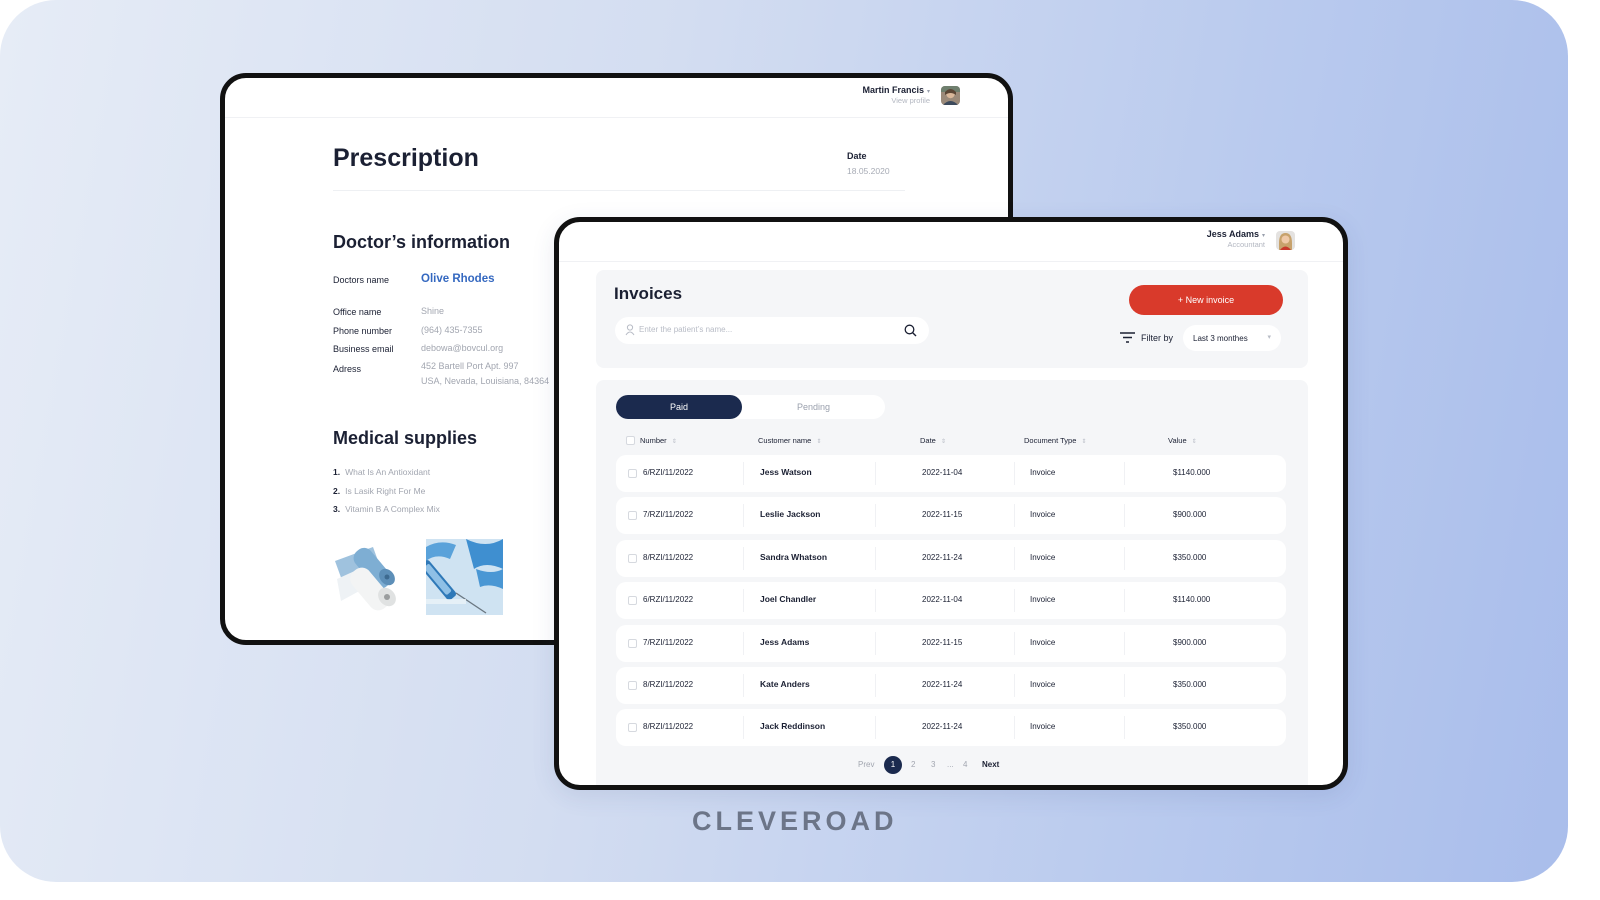 This screenshot has height=900, width=1600. Describe the element at coordinates (386, 509) in the screenshot. I see `list-item: 3. Vitamin B A Complex Mix` at that location.